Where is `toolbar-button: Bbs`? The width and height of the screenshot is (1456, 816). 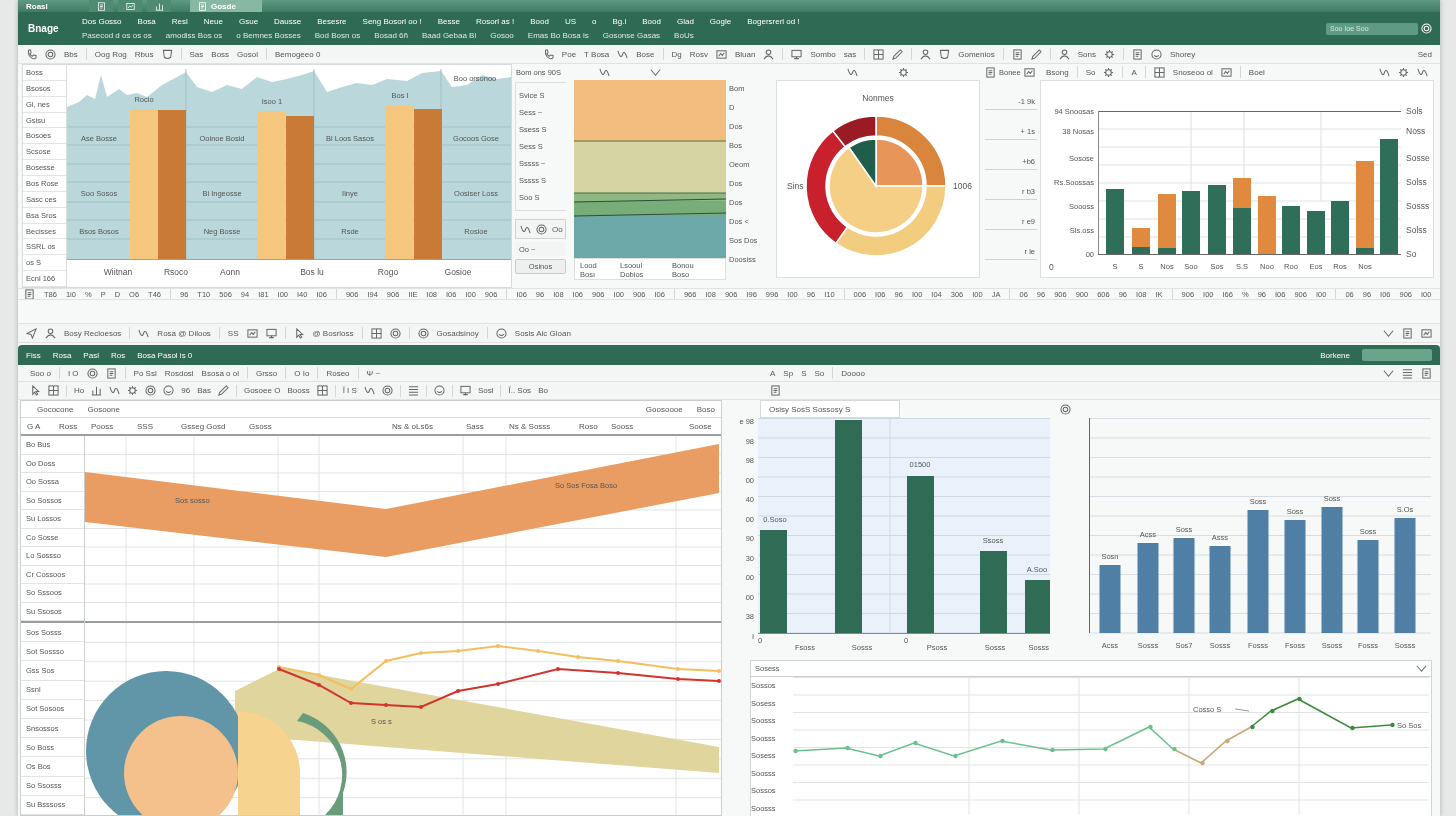 toolbar-button: Bbs is located at coordinates (71, 54).